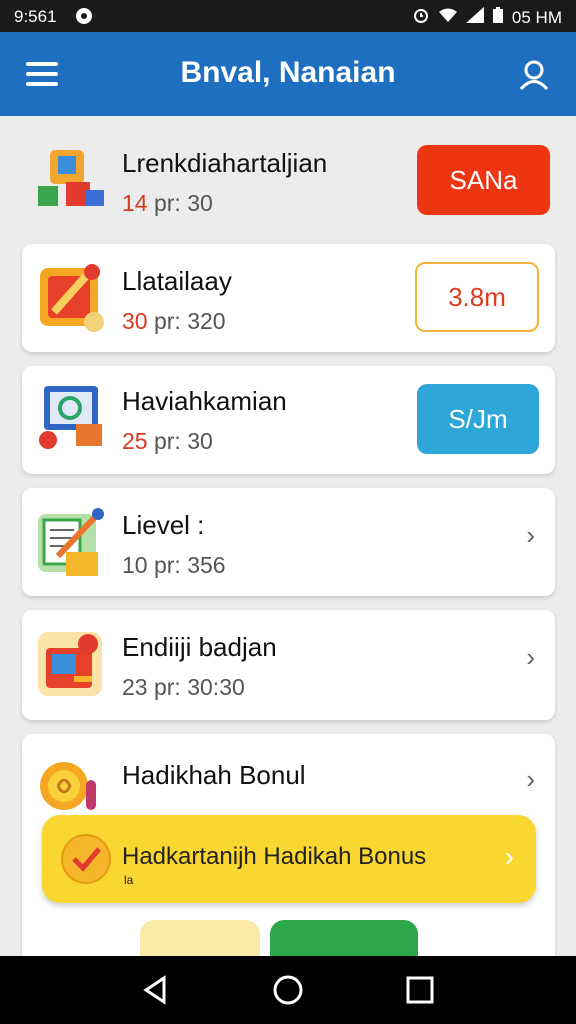 The height and width of the screenshot is (1024, 576). Describe the element at coordinates (72, 298) in the screenshot. I see `paint-tool-icon` at that location.